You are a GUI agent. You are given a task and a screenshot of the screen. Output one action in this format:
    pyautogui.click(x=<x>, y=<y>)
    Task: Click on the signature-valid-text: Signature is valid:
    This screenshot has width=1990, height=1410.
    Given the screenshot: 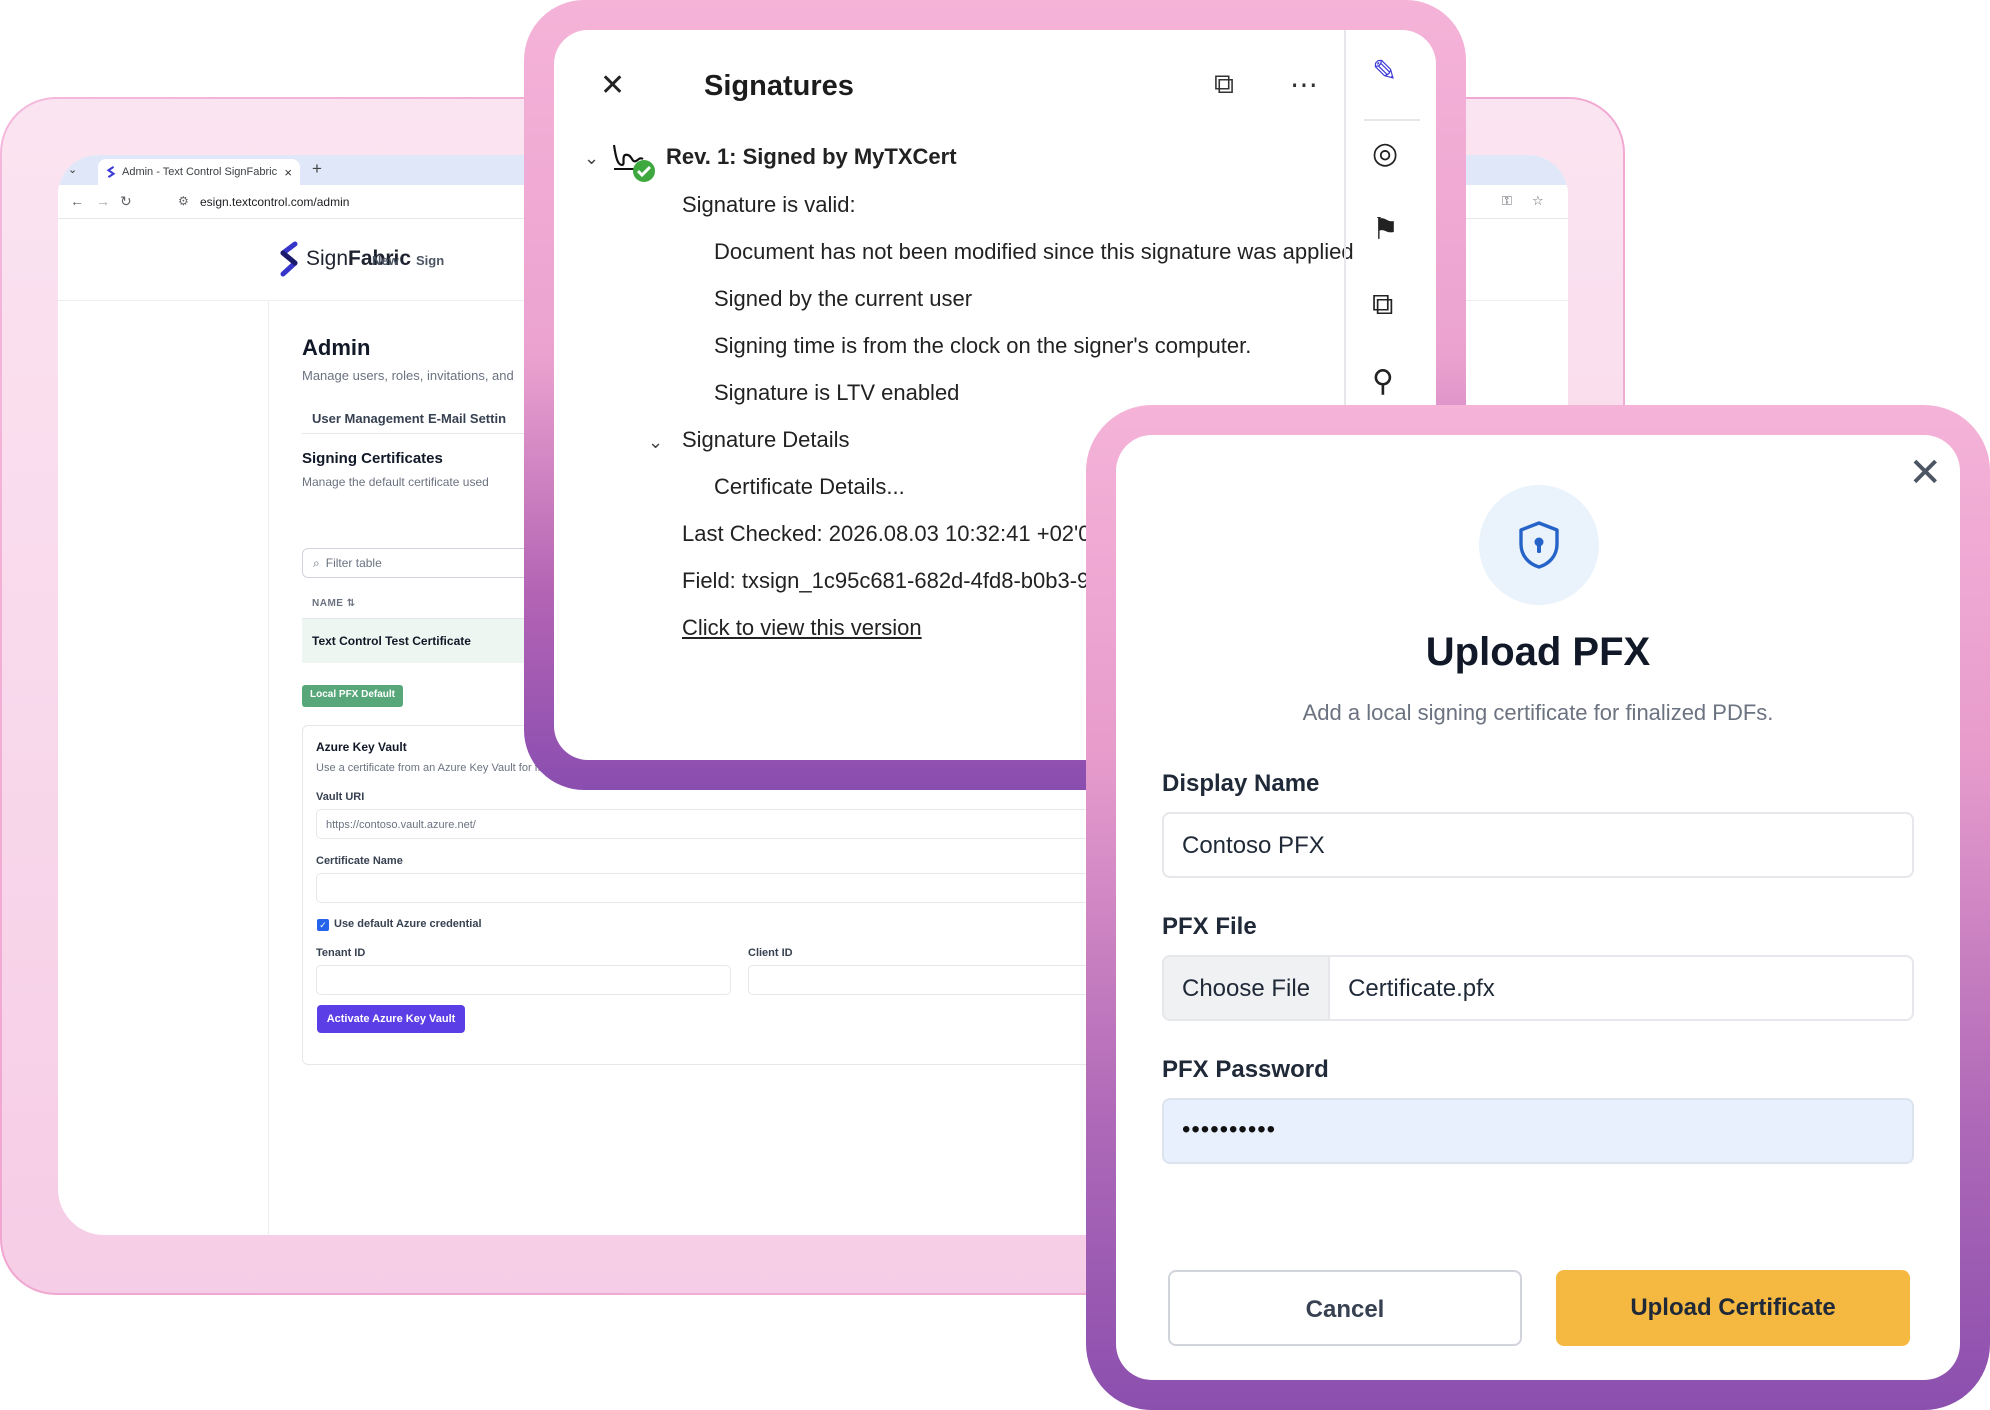 What is the action you would take?
    pyautogui.click(x=769, y=204)
    